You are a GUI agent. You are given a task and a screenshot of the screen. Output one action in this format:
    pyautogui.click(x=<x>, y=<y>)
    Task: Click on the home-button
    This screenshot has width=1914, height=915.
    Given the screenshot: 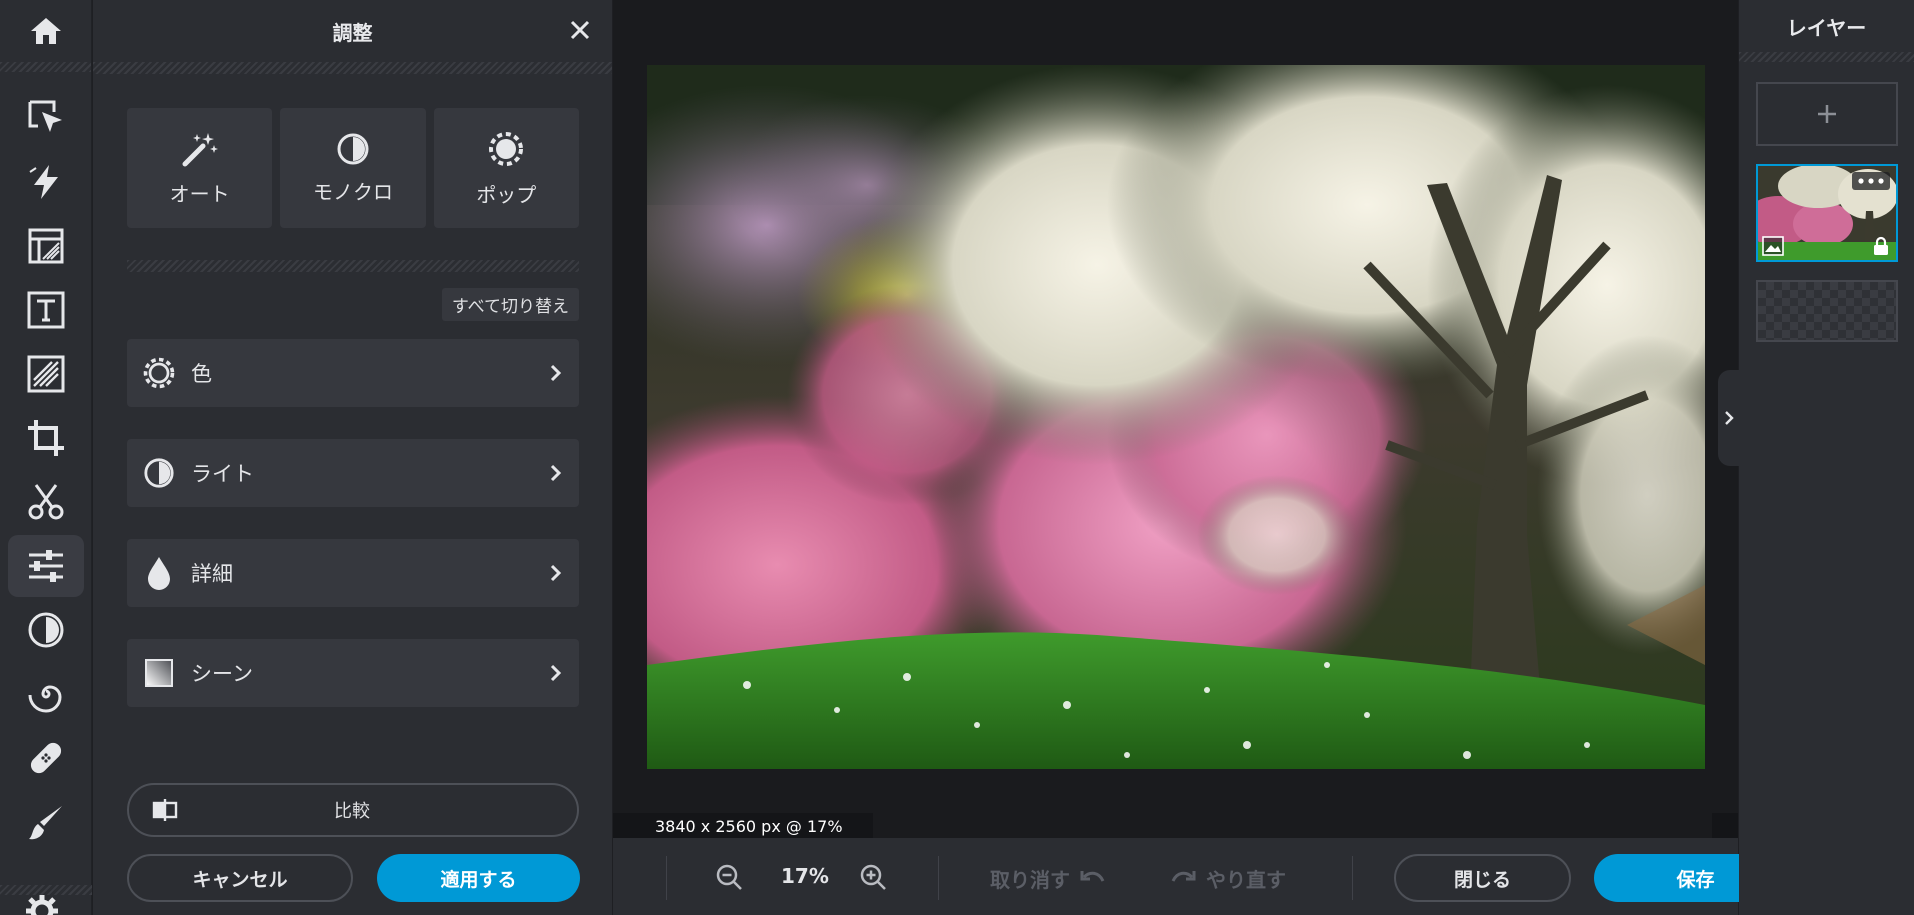 What is the action you would take?
    pyautogui.click(x=45, y=31)
    